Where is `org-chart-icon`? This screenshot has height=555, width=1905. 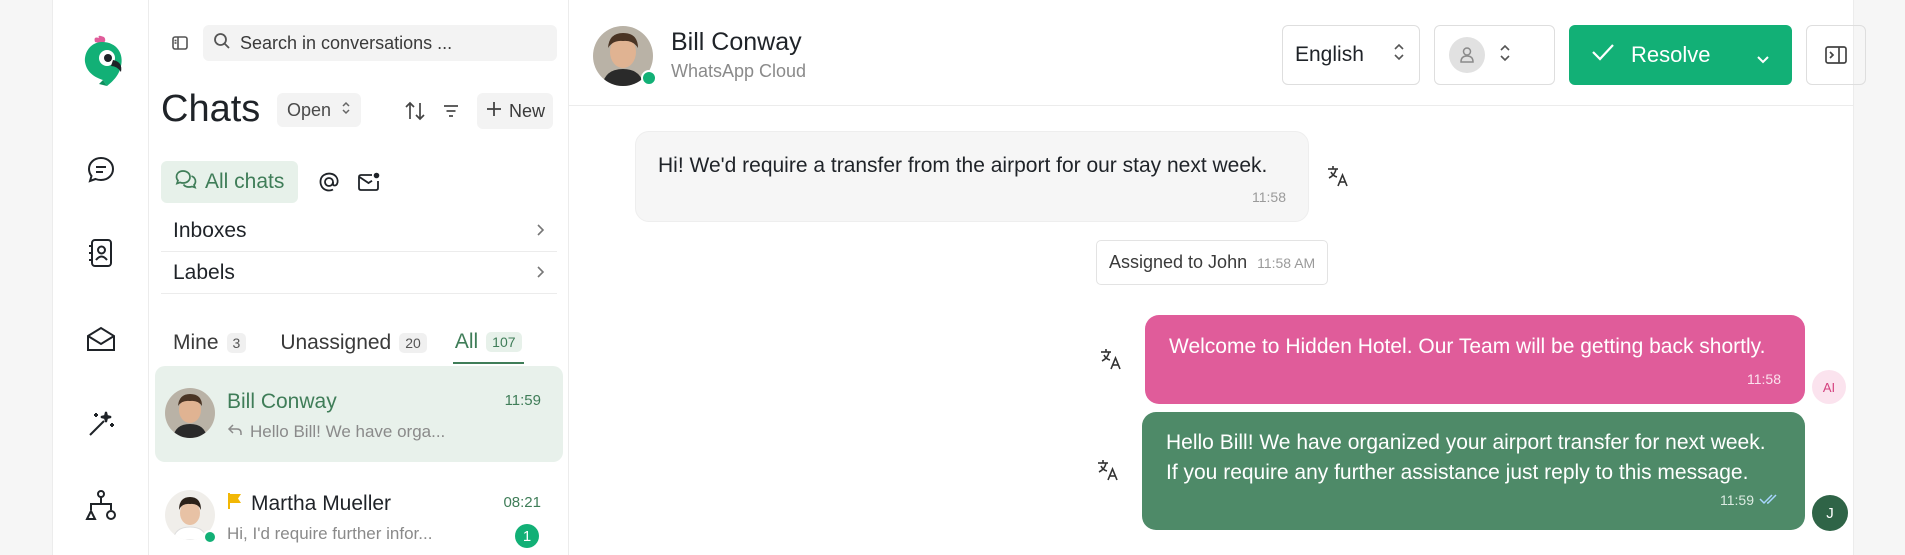 org-chart-icon is located at coordinates (101, 506).